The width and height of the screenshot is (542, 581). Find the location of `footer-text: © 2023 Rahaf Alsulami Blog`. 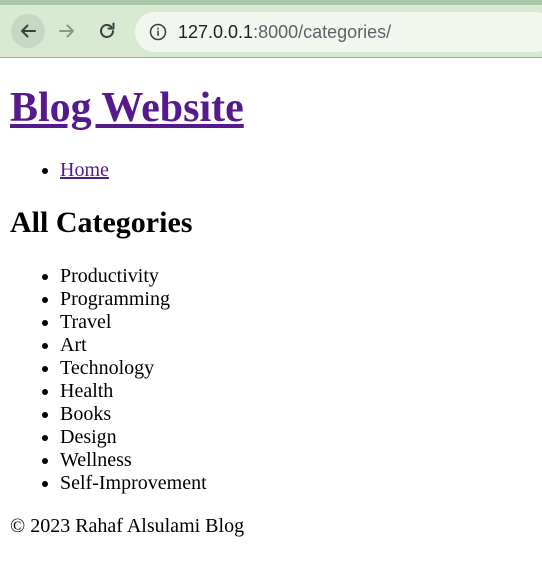

footer-text: © 2023 Rahaf Alsulami Blog is located at coordinates (127, 526).